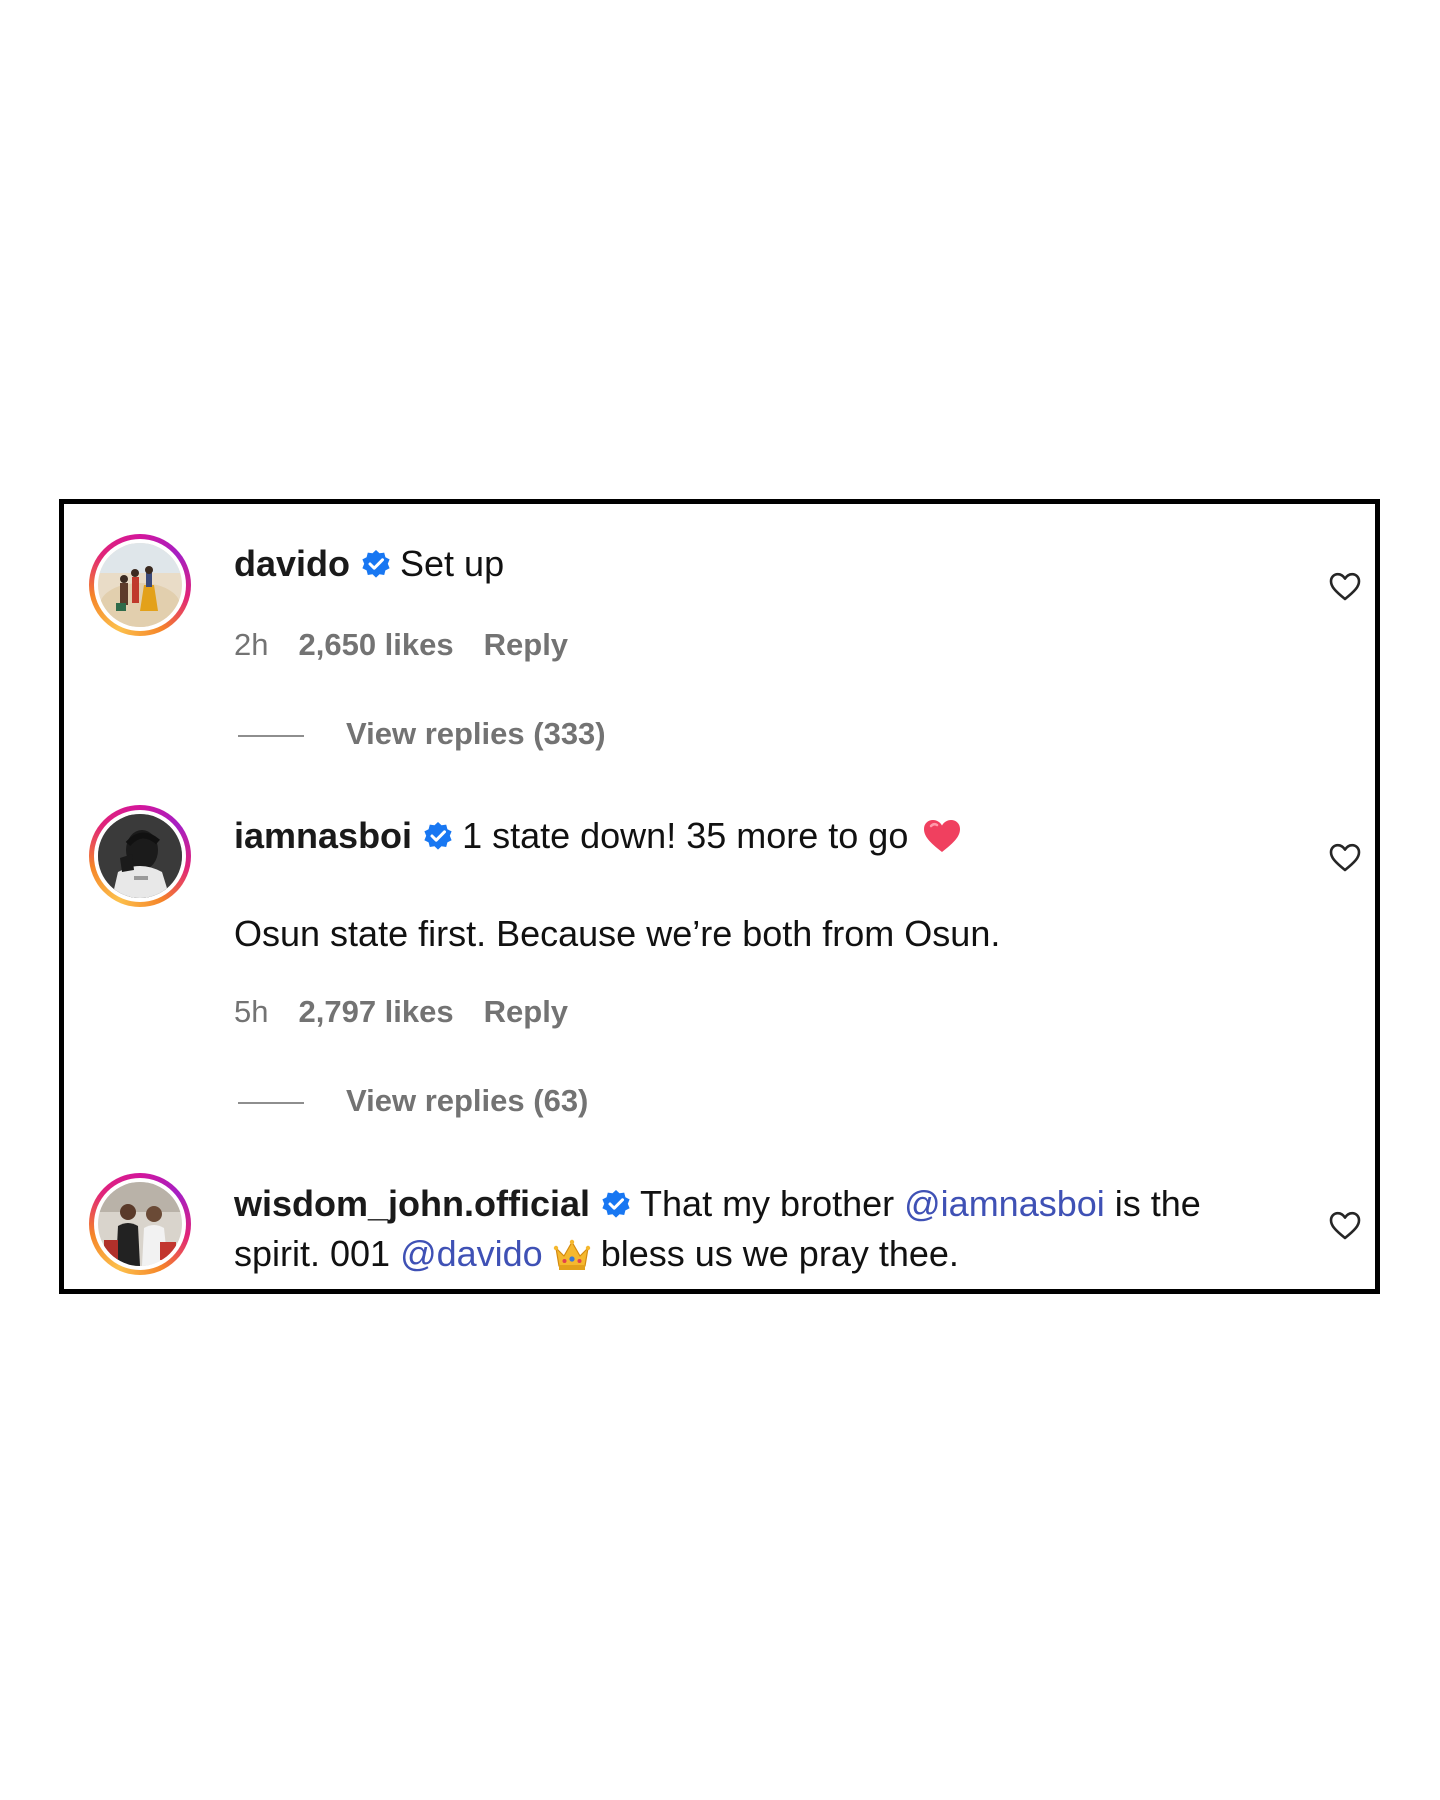  I want to click on username: davido, so click(292, 563).